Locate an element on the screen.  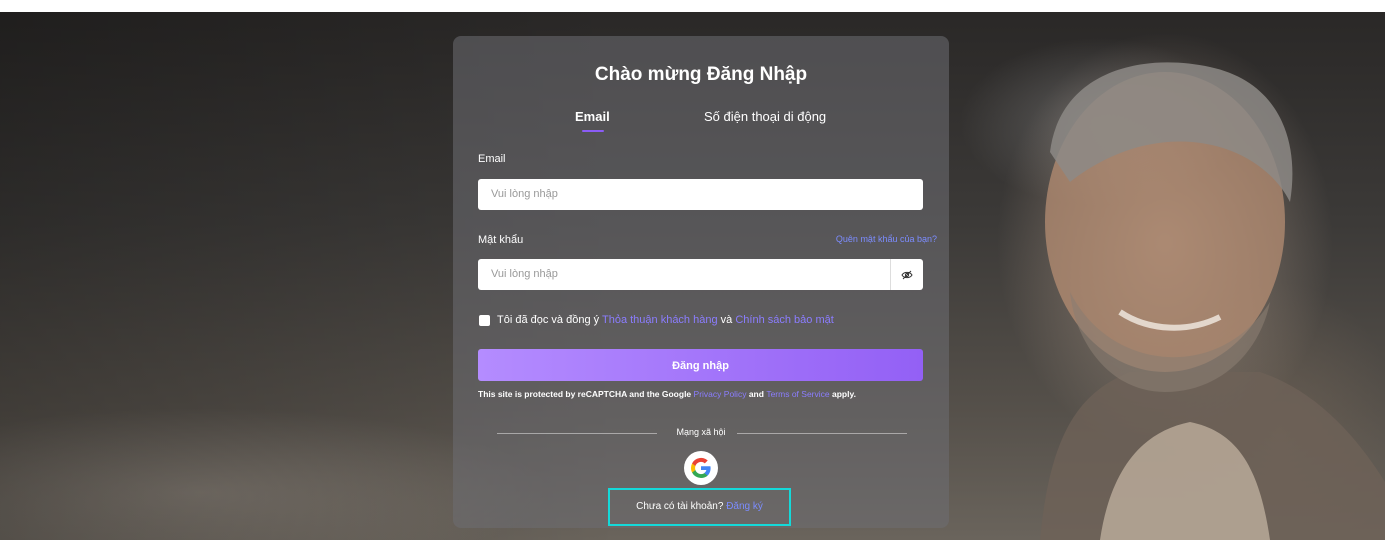
google-icon is located at coordinates (700, 468).